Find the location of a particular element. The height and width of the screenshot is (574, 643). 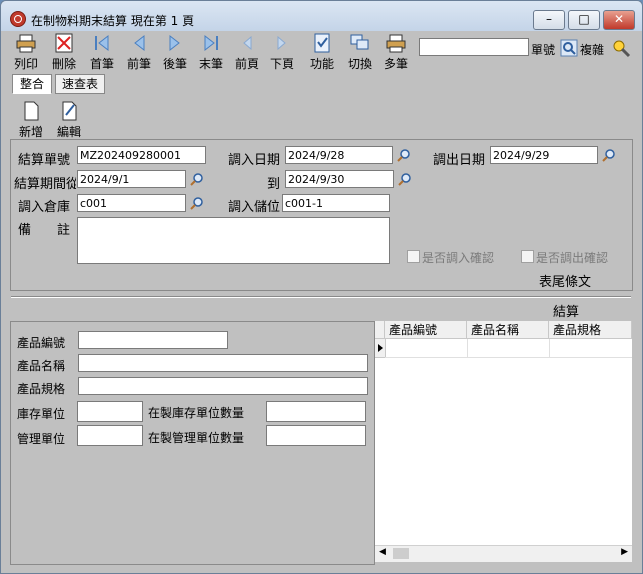

printer-icon is located at coordinates (26, 43).